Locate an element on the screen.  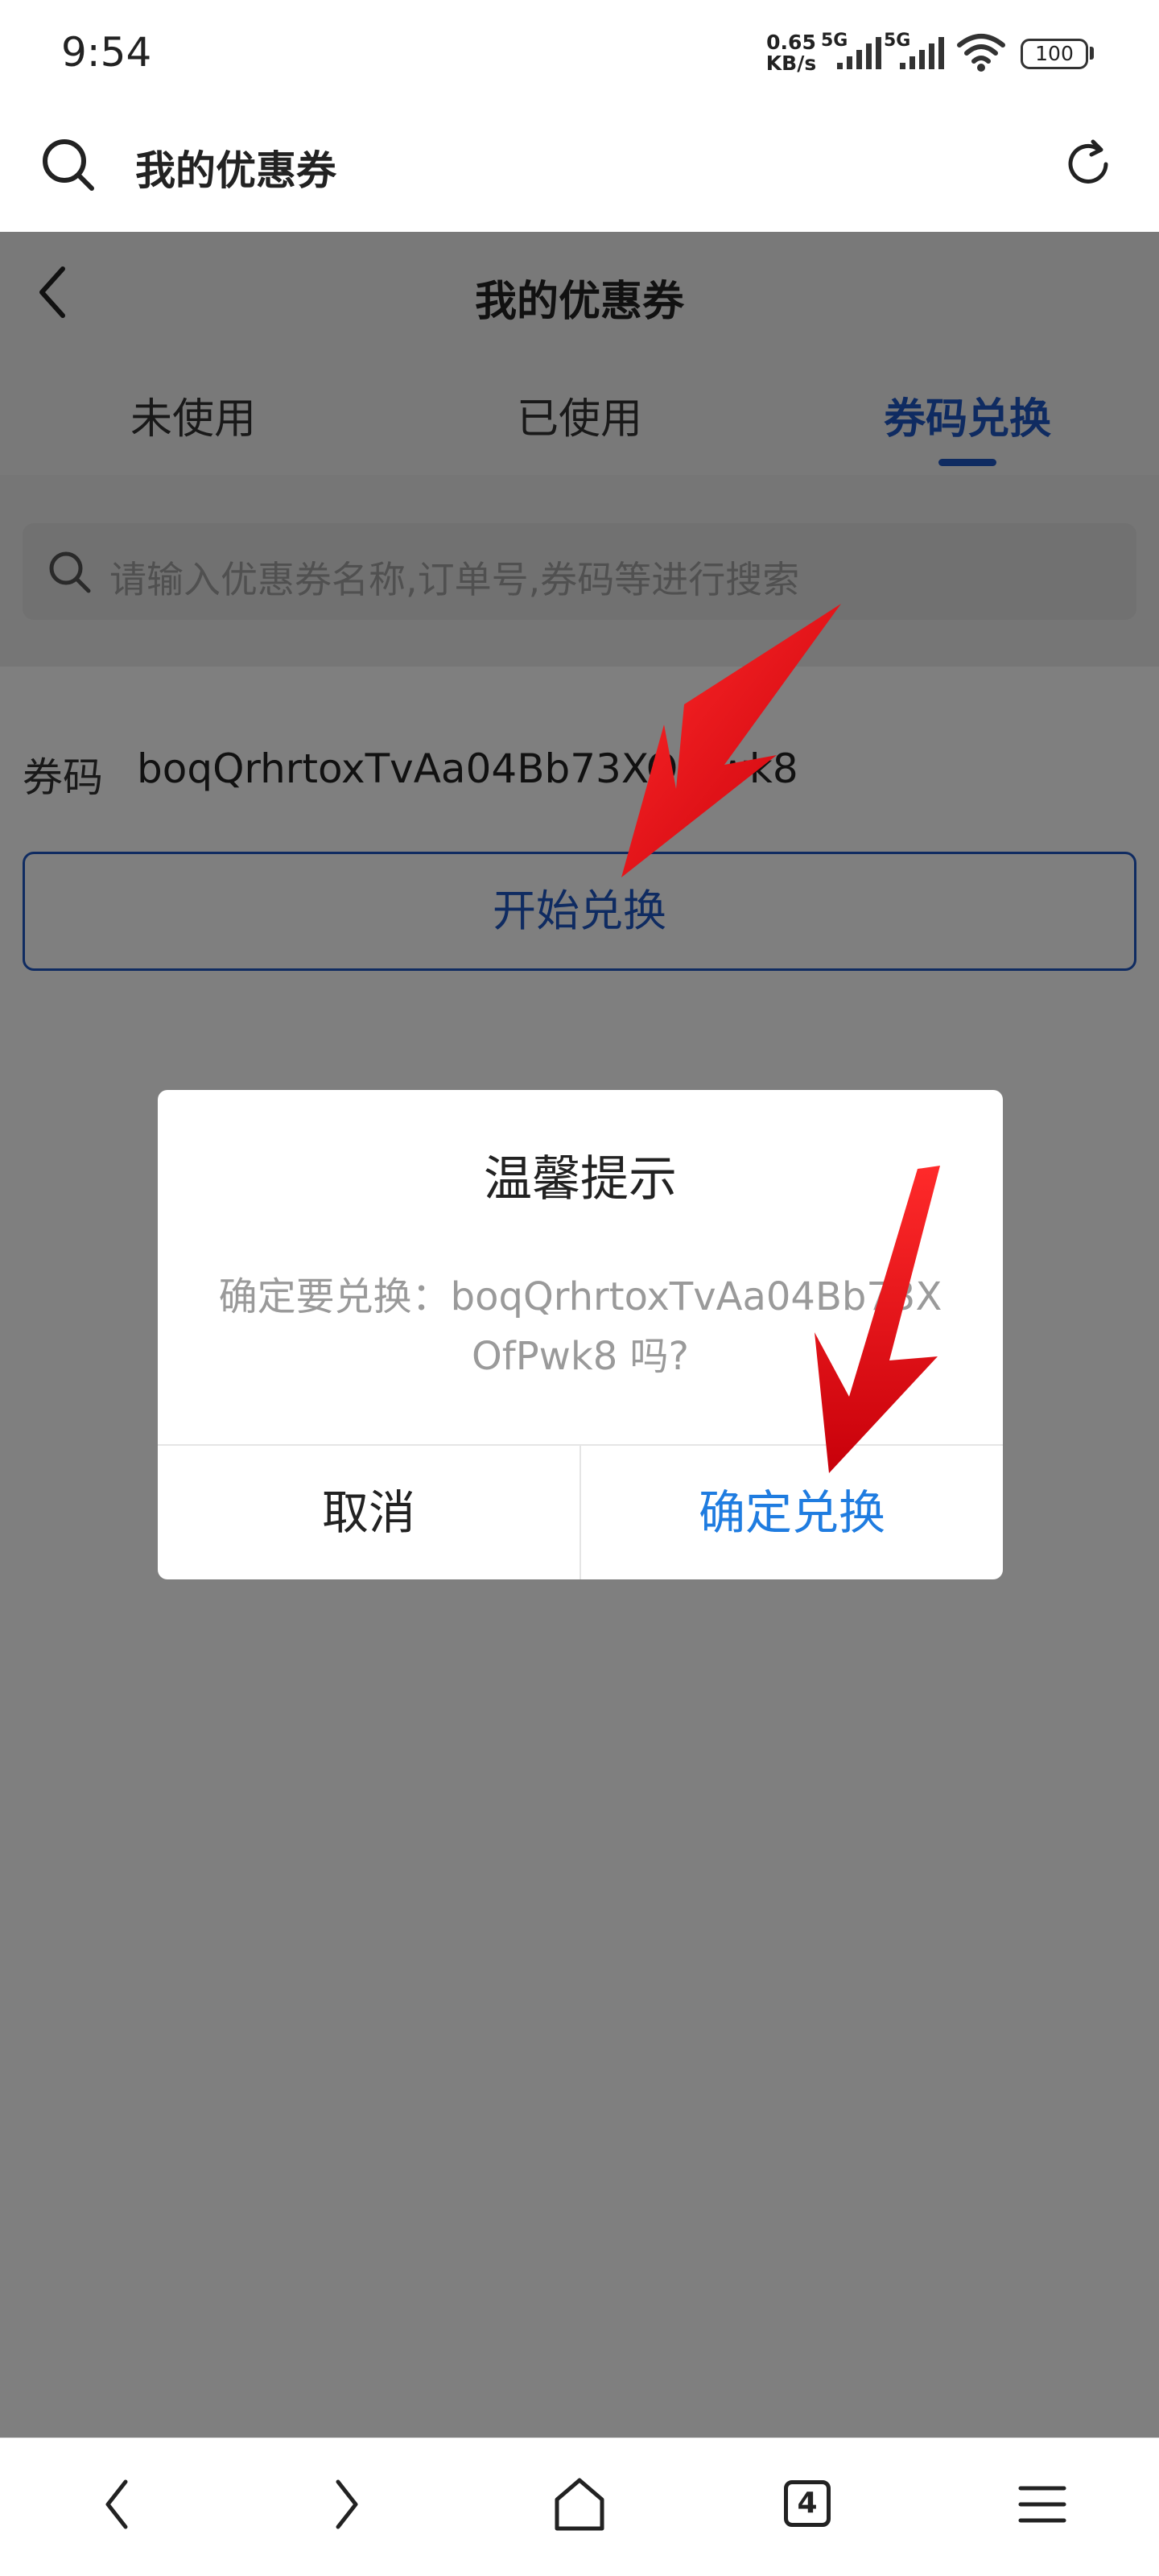
network-speed: 0.65 KB/s is located at coordinates (791, 53).